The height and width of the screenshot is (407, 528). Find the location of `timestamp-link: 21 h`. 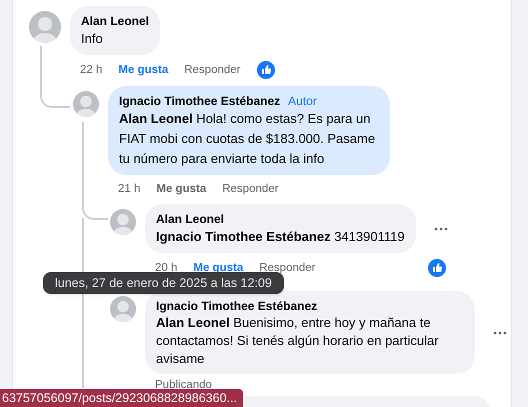

timestamp-link: 21 h is located at coordinates (129, 189).